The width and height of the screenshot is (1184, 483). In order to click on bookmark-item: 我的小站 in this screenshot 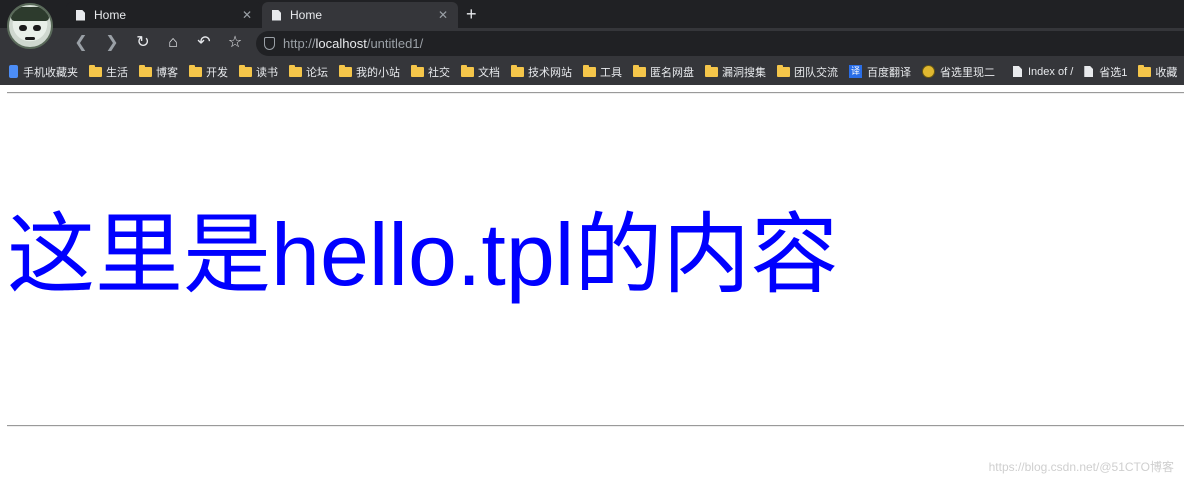, I will do `click(369, 72)`.